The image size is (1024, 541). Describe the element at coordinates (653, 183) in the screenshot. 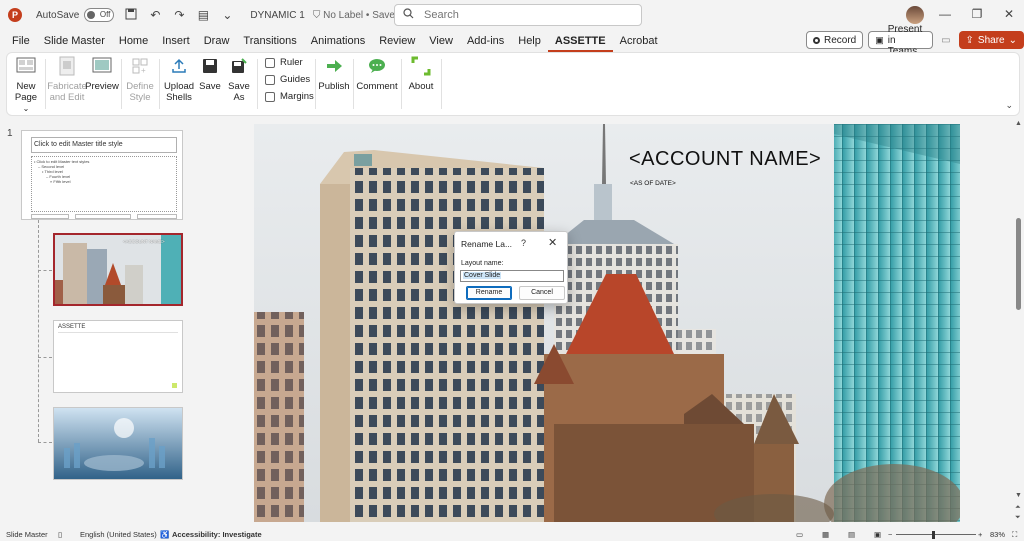

I see `as-of-date-placeholder: <AS OF DATE>` at that location.